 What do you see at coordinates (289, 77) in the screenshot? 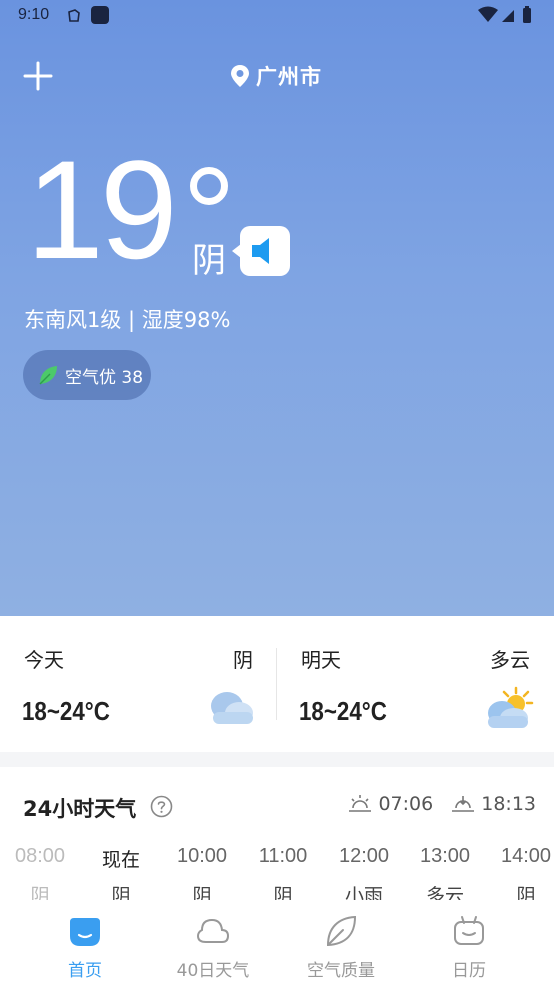
I see `city-name: 广州市` at bounding box center [289, 77].